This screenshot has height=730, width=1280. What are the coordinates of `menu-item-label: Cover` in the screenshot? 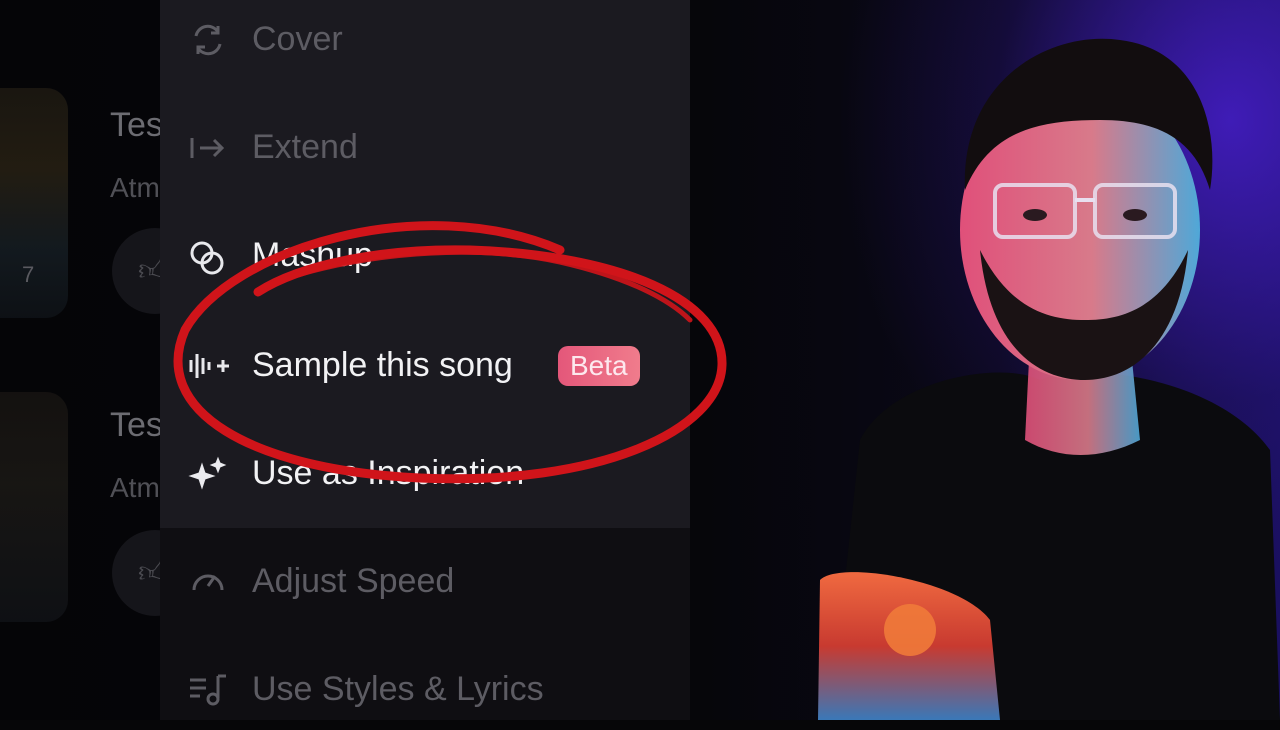 It's located at (297, 39).